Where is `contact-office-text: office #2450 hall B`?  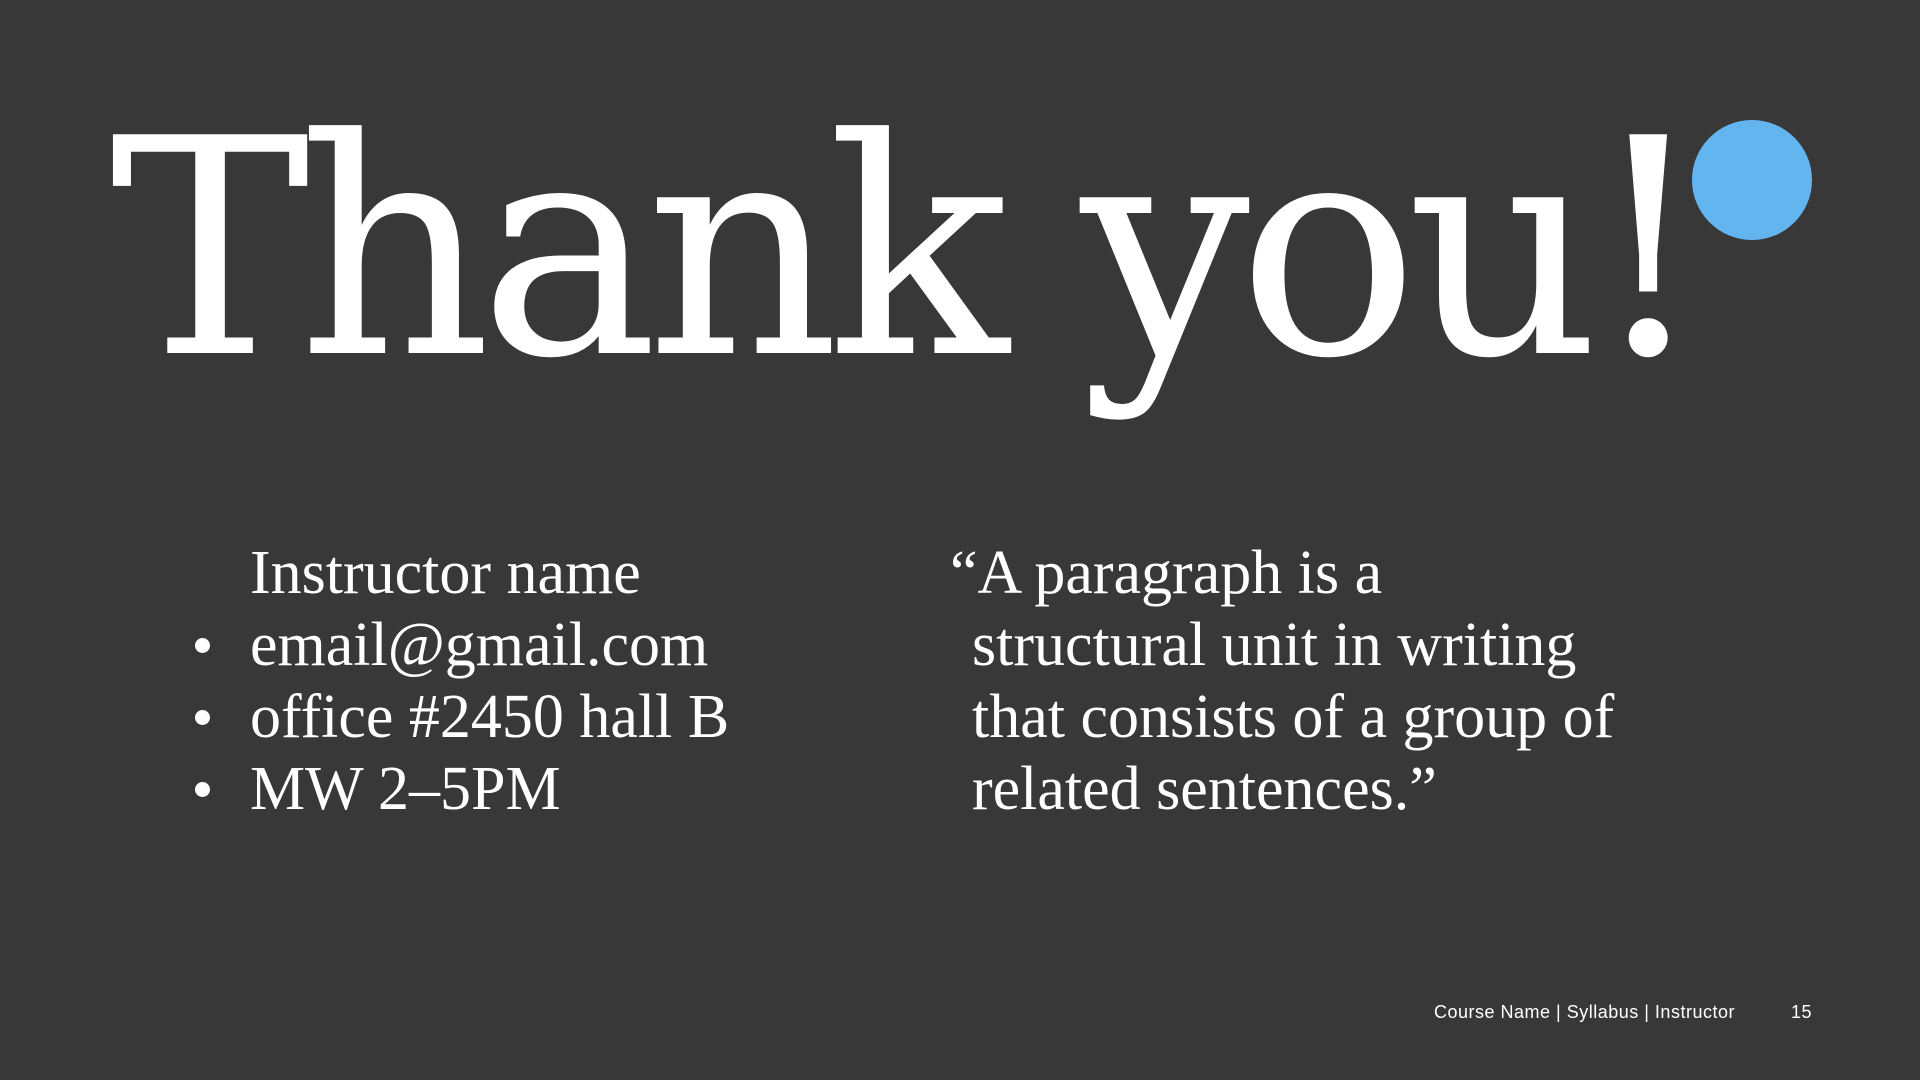 contact-office-text: office #2450 hall B is located at coordinates (490, 717).